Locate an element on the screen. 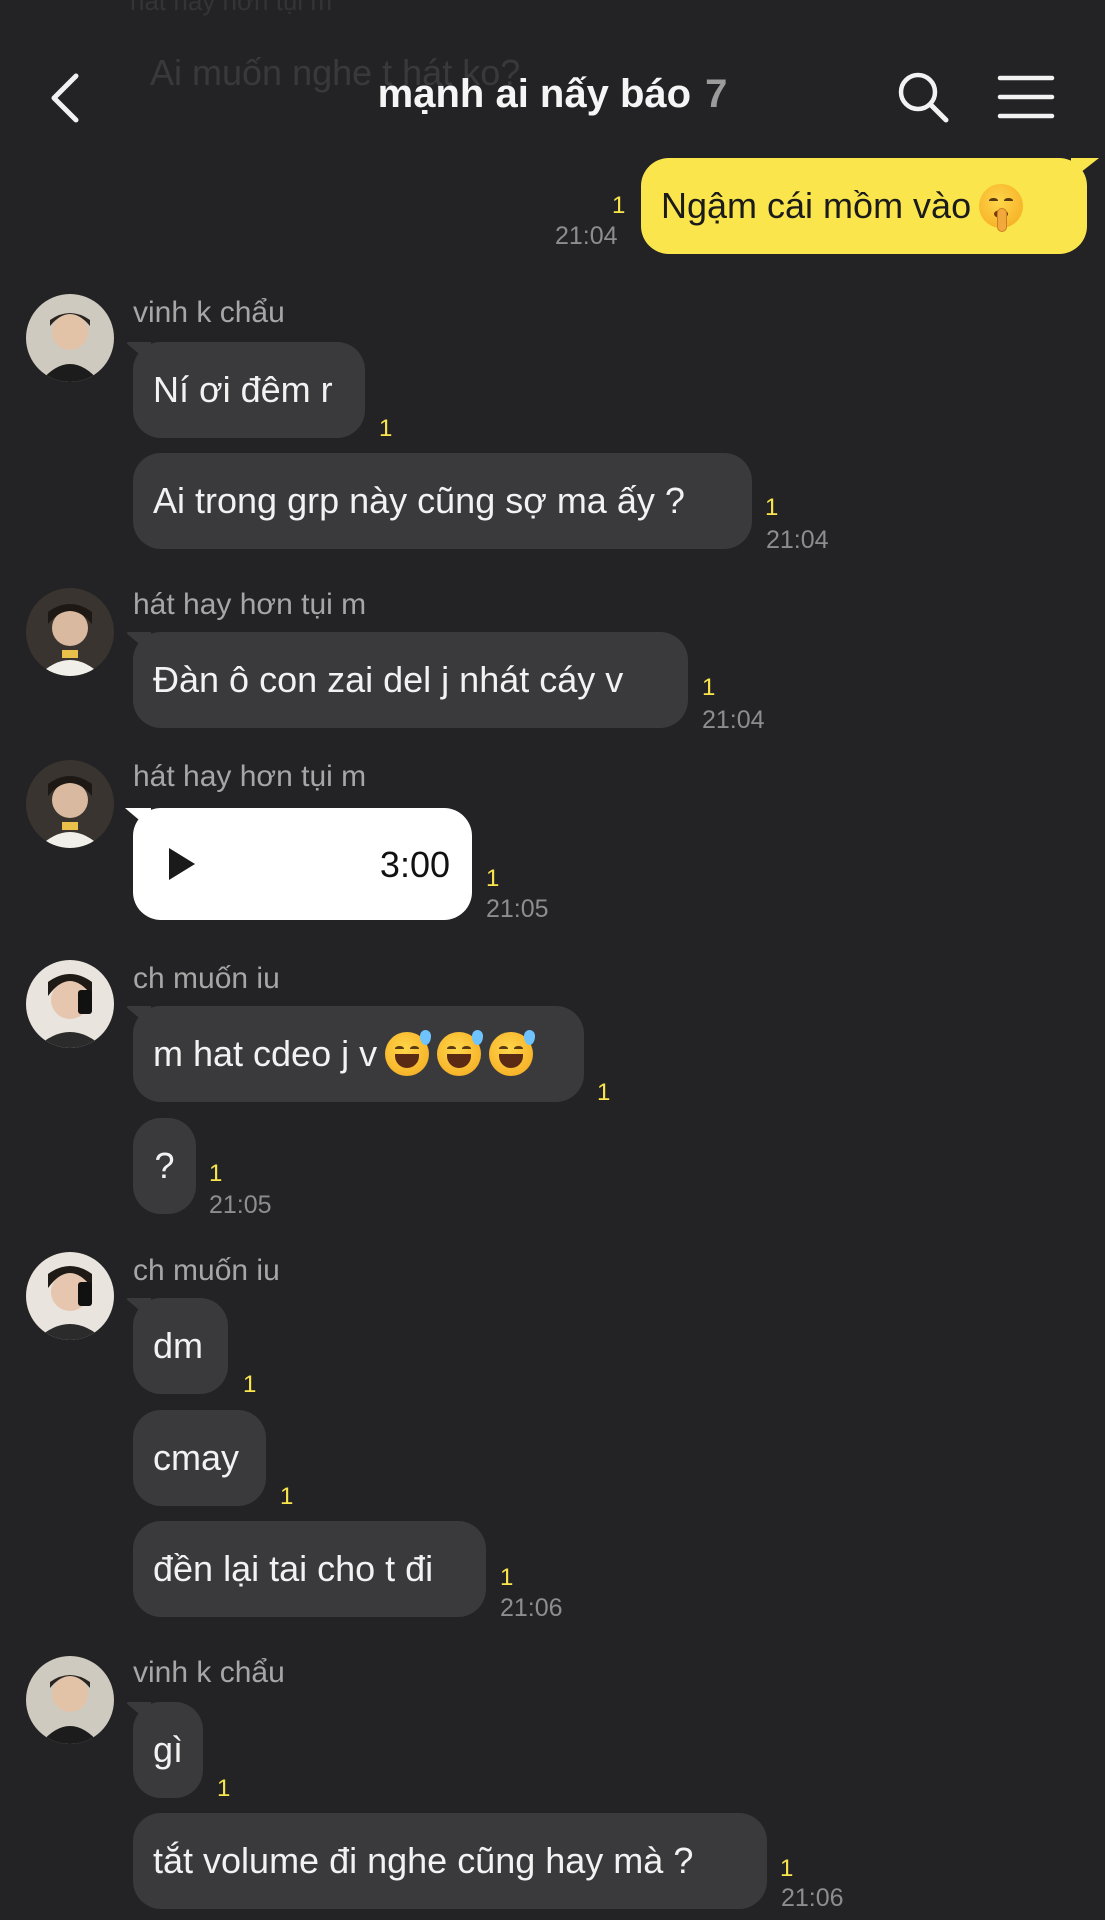  message-text: Ngậm cái mồm vào is located at coordinates (816, 205).